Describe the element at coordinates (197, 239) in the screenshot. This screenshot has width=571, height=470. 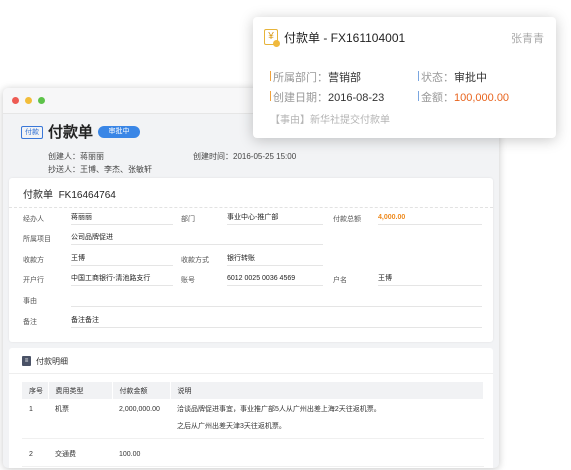
I see `project-field: 公司品牌促进` at that location.